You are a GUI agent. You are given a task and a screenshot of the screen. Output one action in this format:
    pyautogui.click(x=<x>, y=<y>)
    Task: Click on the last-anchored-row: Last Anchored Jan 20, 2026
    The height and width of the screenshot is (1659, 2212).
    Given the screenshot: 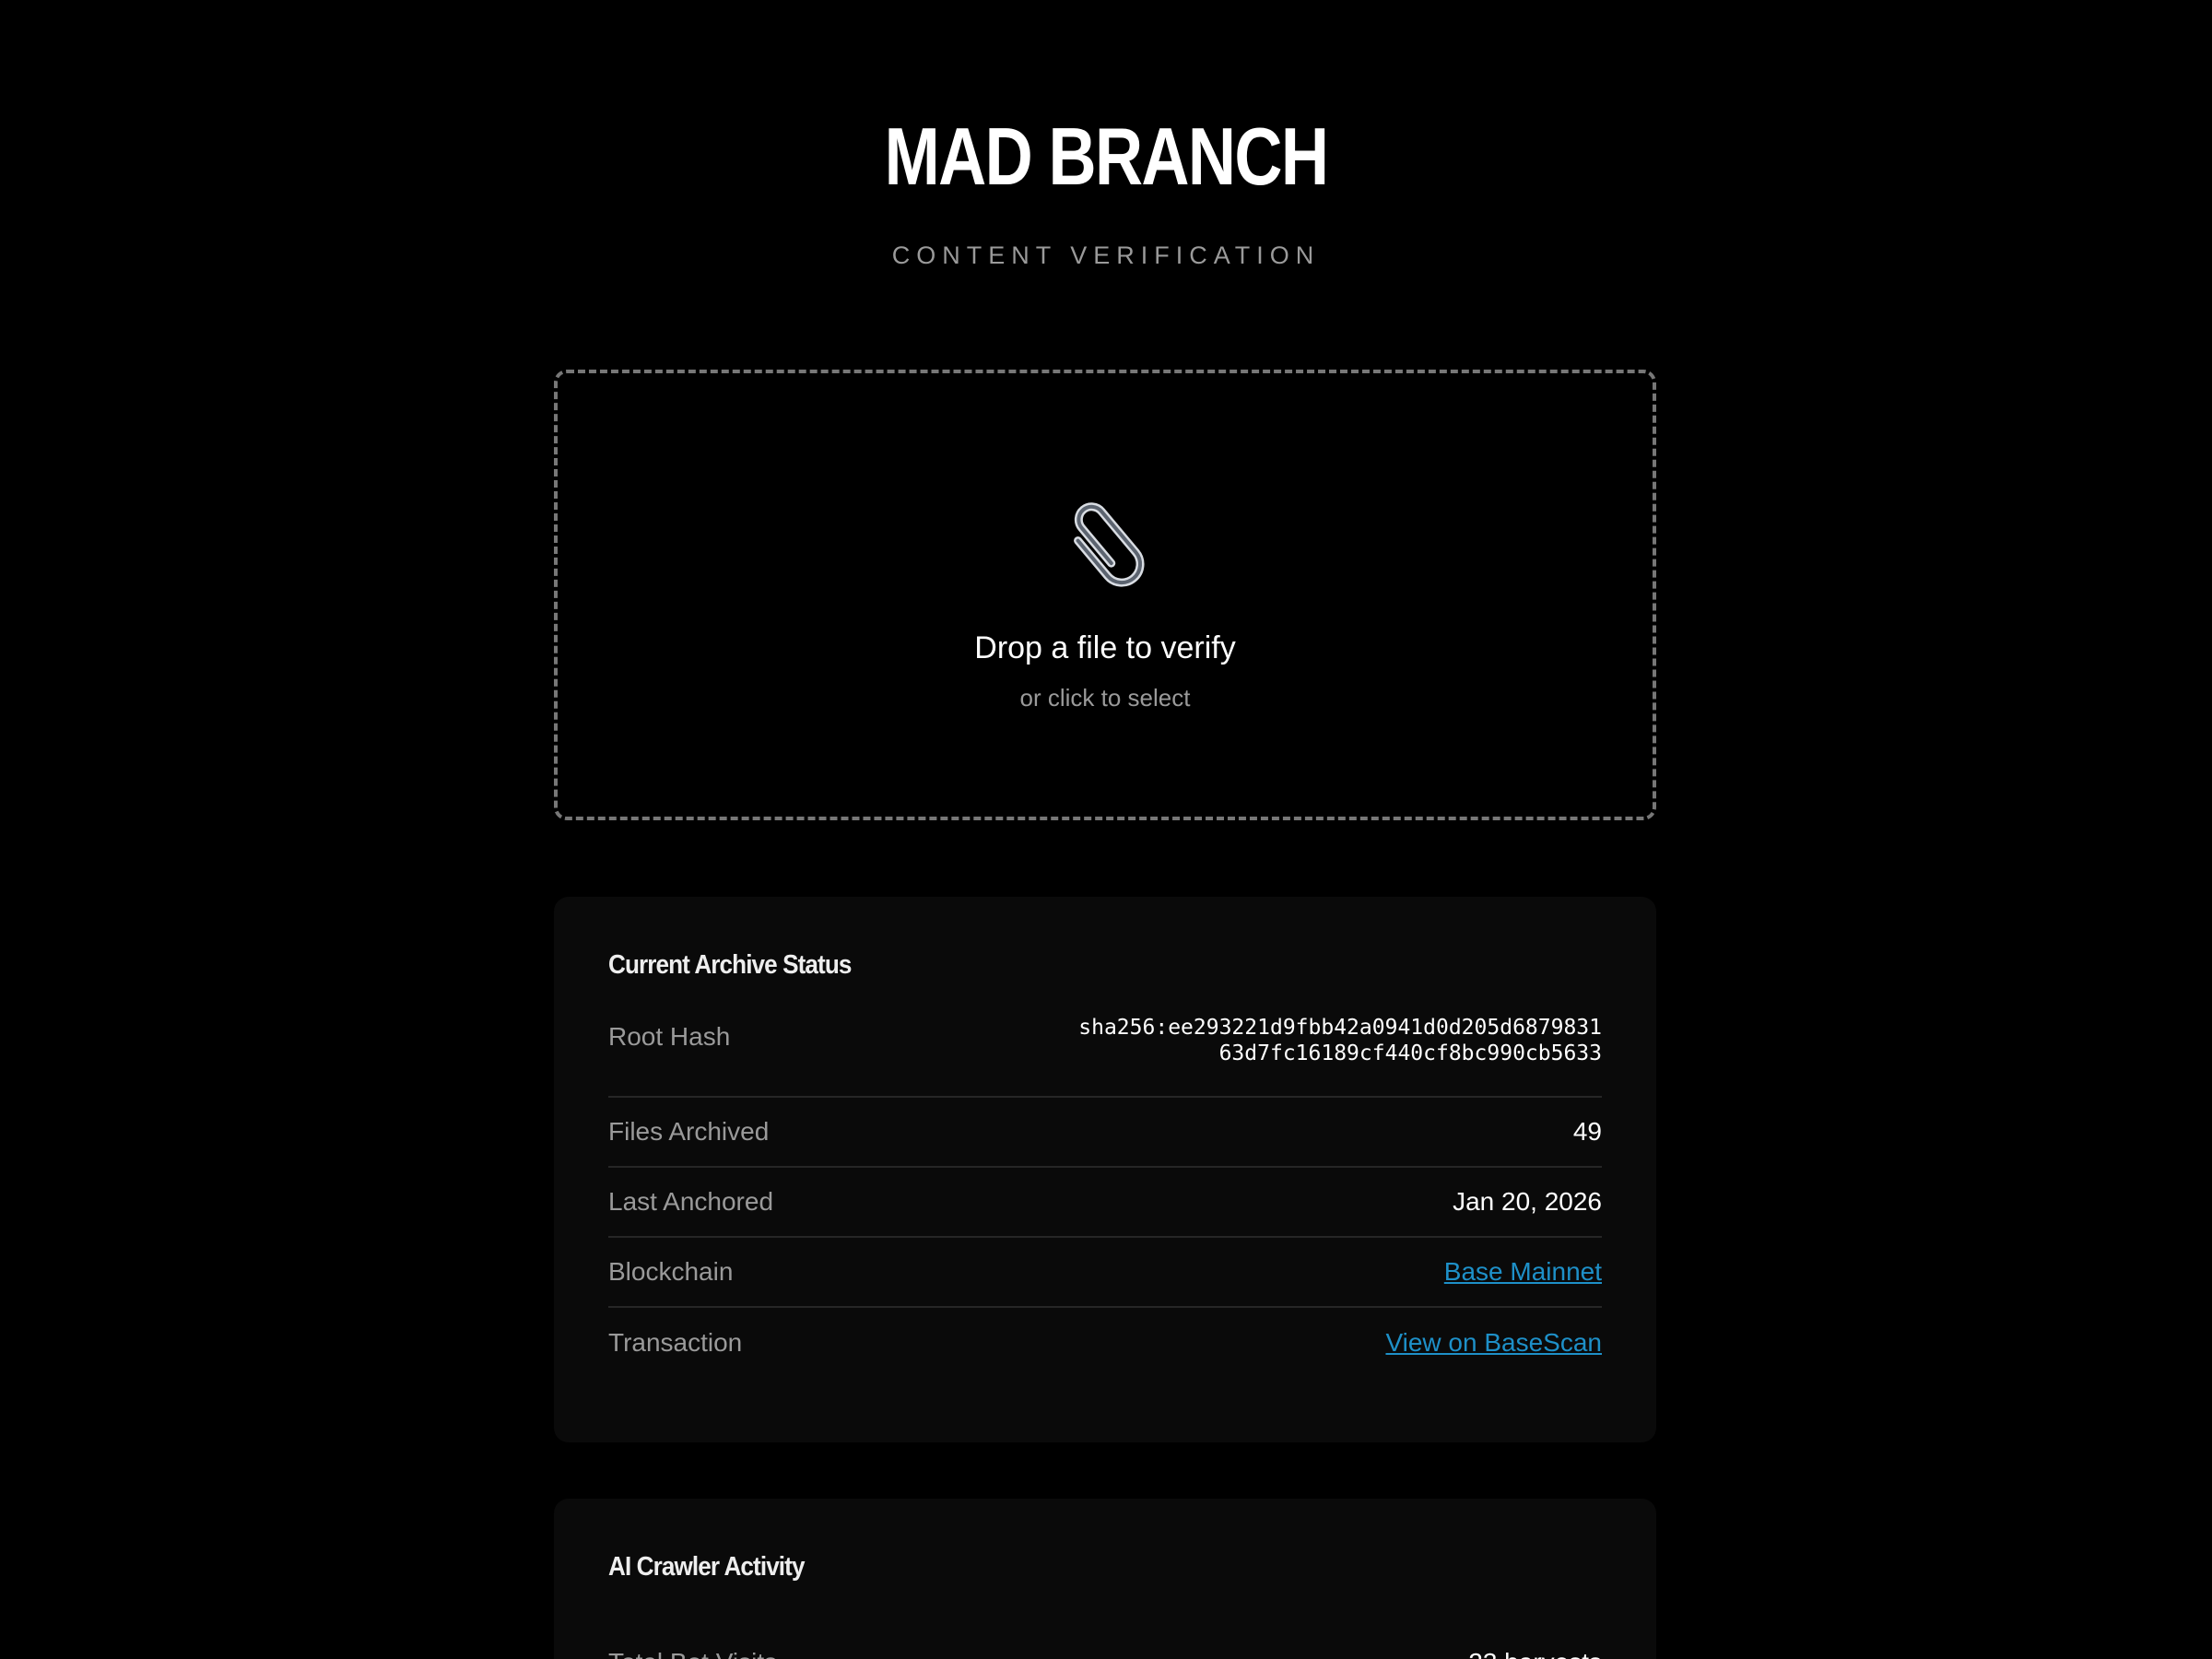 What is the action you would take?
    pyautogui.click(x=1105, y=1203)
    